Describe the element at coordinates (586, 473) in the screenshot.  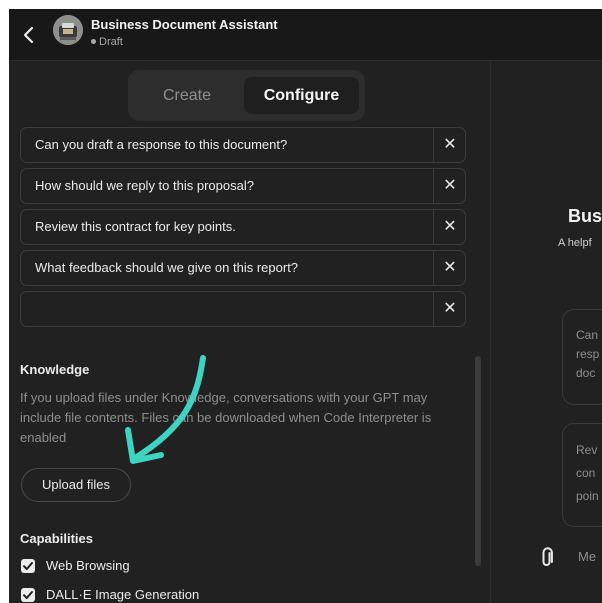
I see `preview-starter-line: con` at that location.